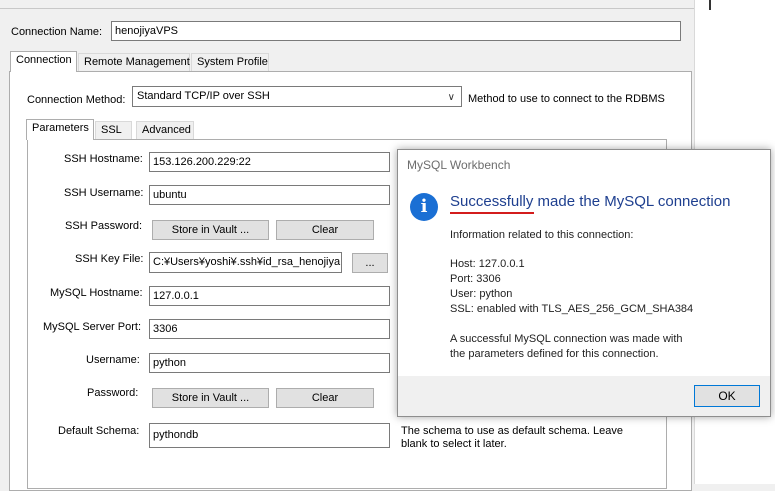  Describe the element at coordinates (109, 259) in the screenshot. I see `ssh-key-file-label: SSH Key File:` at that location.